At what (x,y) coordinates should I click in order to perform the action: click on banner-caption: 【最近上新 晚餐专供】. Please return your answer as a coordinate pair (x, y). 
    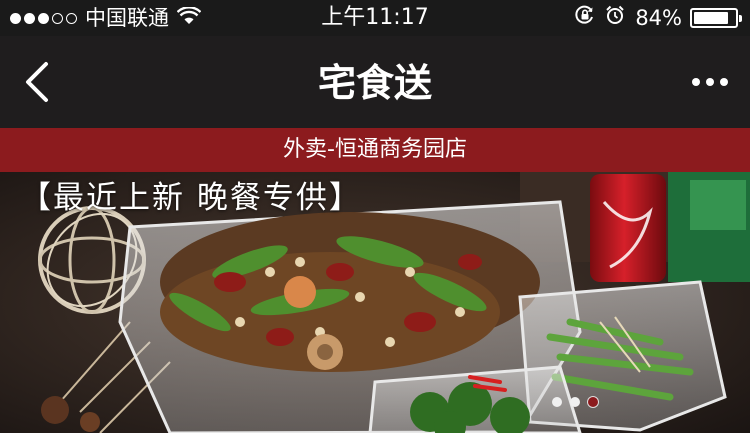
    Looking at the image, I should click on (191, 198).